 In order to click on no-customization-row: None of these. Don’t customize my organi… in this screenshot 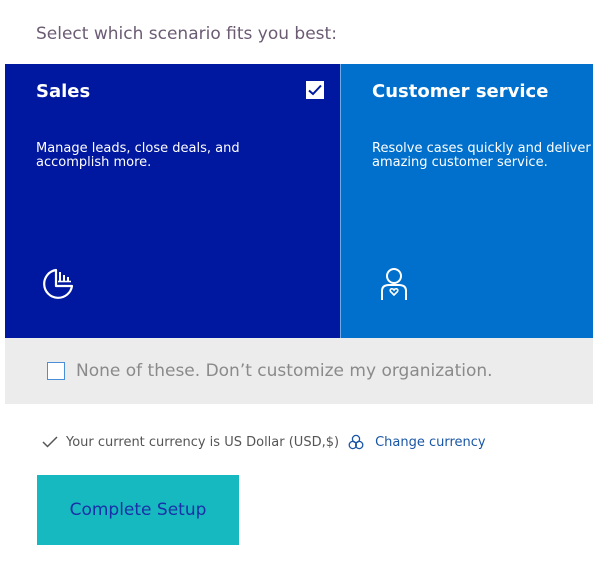, I will do `click(299, 371)`.